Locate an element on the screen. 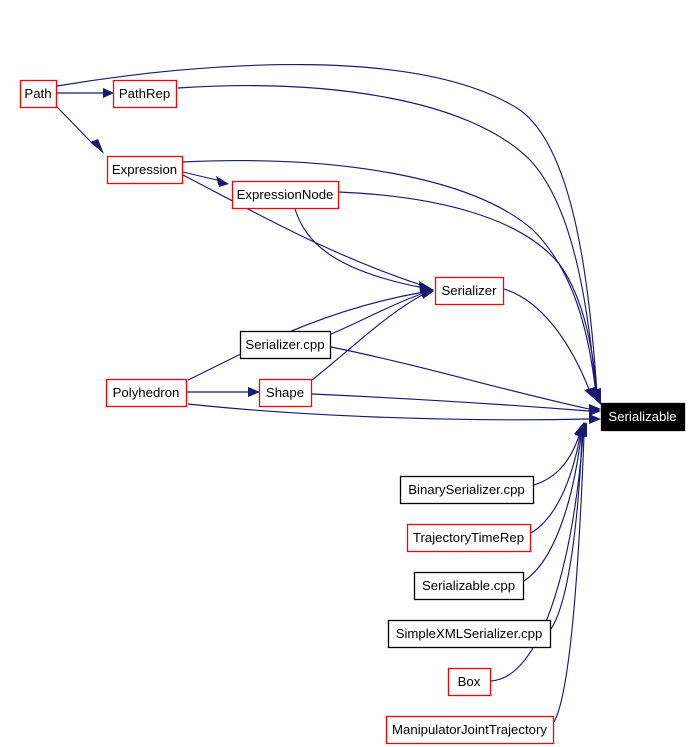 The width and height of the screenshot is (696, 747). node-label: Serializer is located at coordinates (470, 290).